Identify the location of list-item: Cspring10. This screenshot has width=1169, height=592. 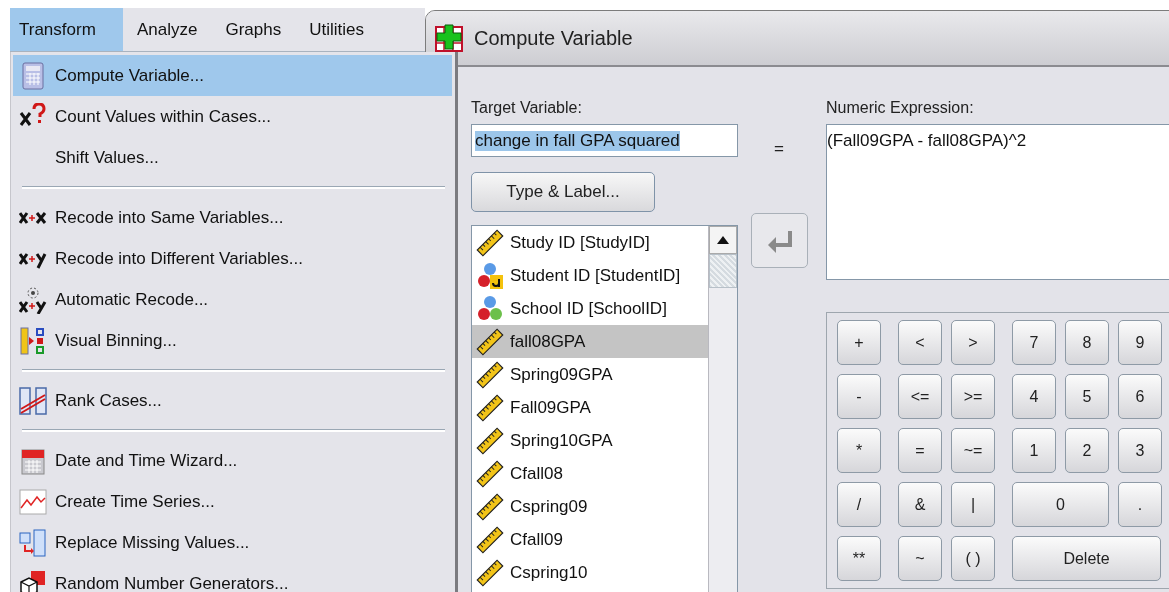
(590, 572).